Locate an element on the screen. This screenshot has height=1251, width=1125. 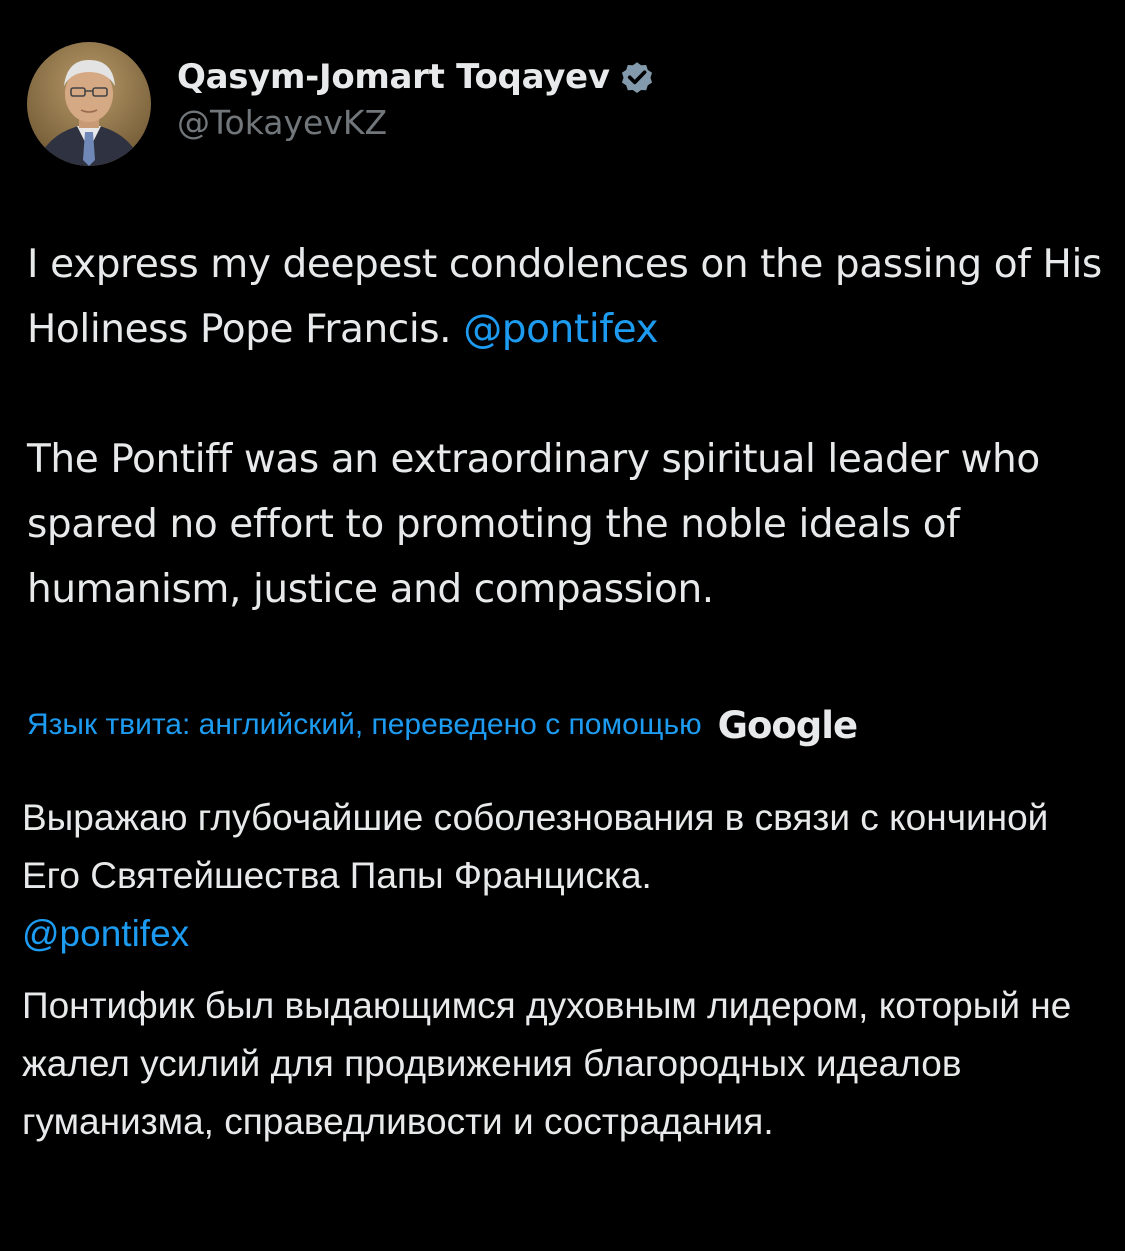
display-name: Qasym-Jomart Toqayev is located at coordinates (393, 77).